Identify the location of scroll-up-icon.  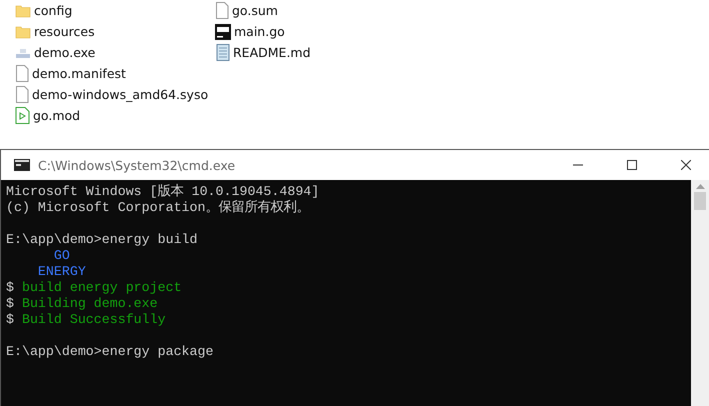
(700, 186).